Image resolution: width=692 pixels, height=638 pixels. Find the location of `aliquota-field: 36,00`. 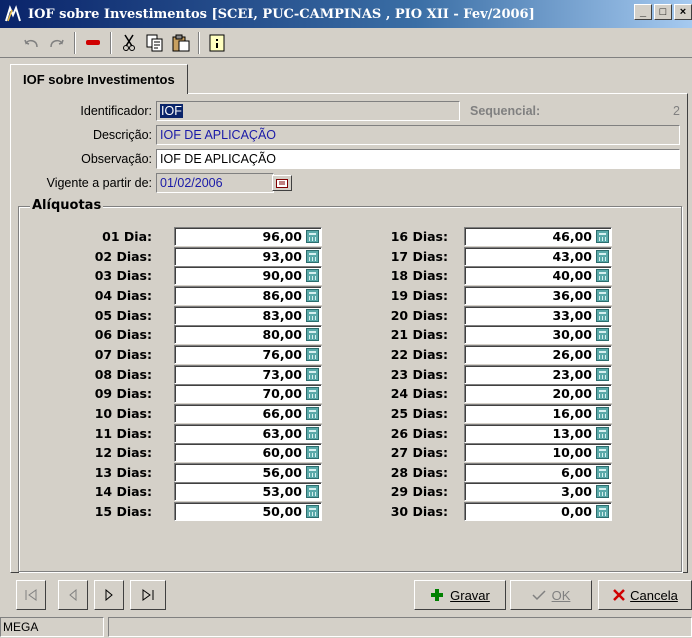

aliquota-field: 36,00 is located at coordinates (538, 295).